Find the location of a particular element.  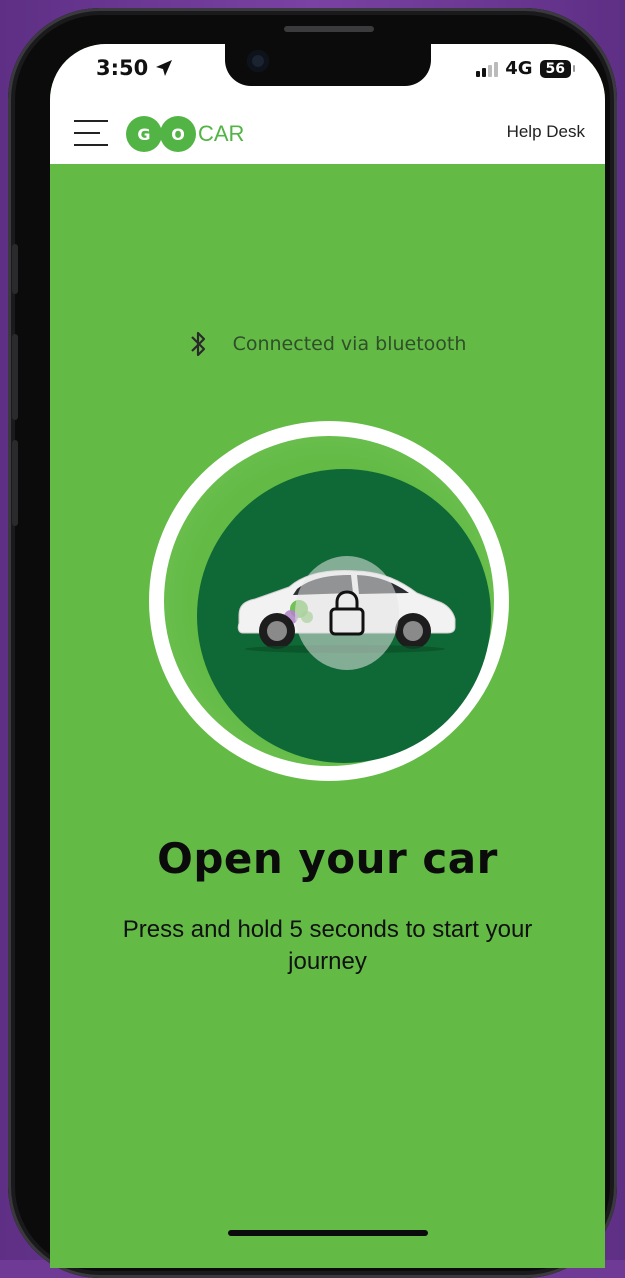

logo-letter-o: O is located at coordinates (178, 134).